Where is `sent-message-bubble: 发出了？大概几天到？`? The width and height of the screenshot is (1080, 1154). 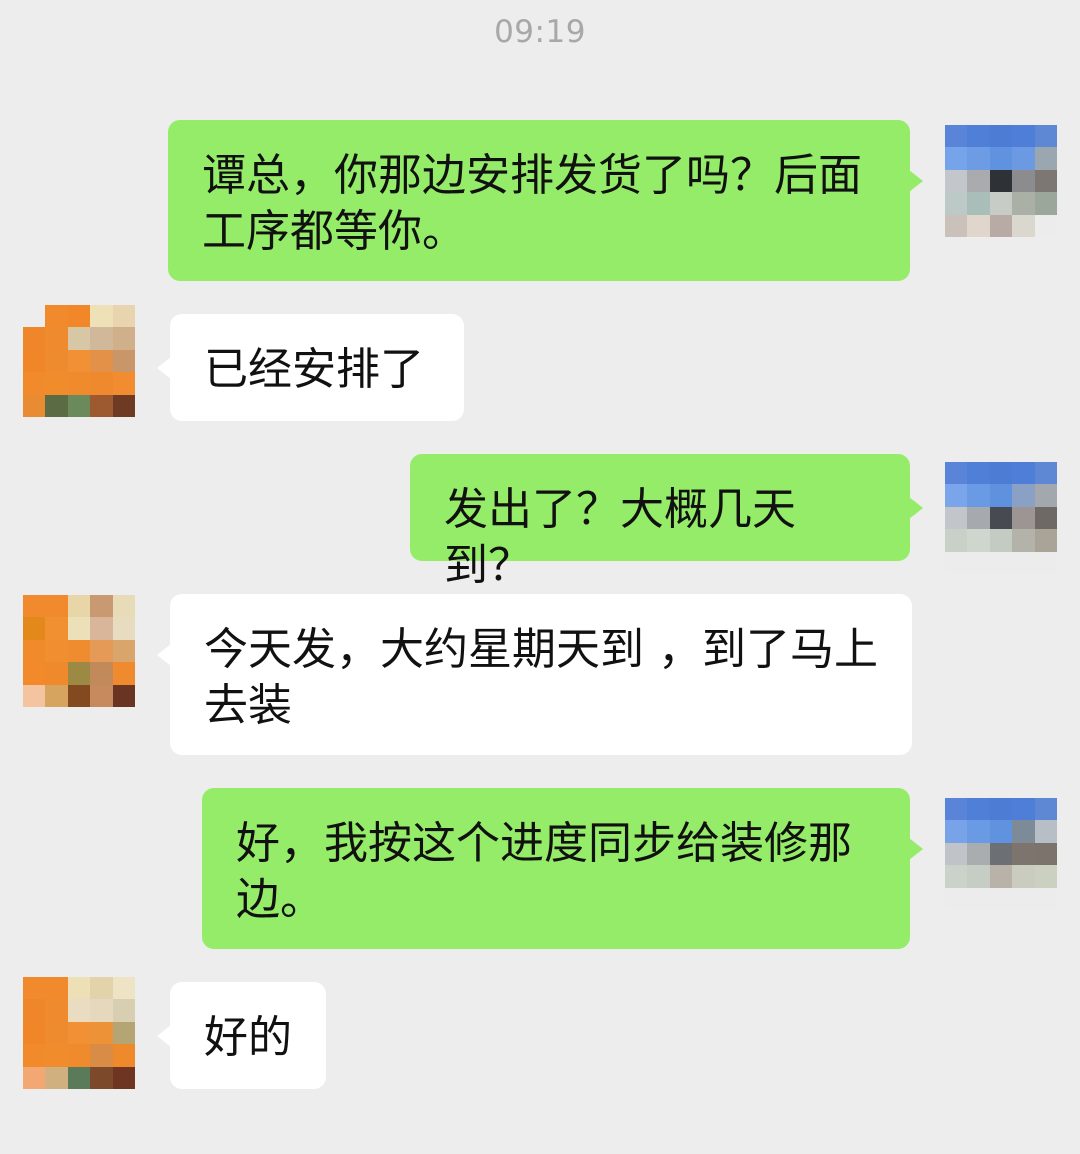 sent-message-bubble: 发出了？大概几天到？ is located at coordinates (666, 522).